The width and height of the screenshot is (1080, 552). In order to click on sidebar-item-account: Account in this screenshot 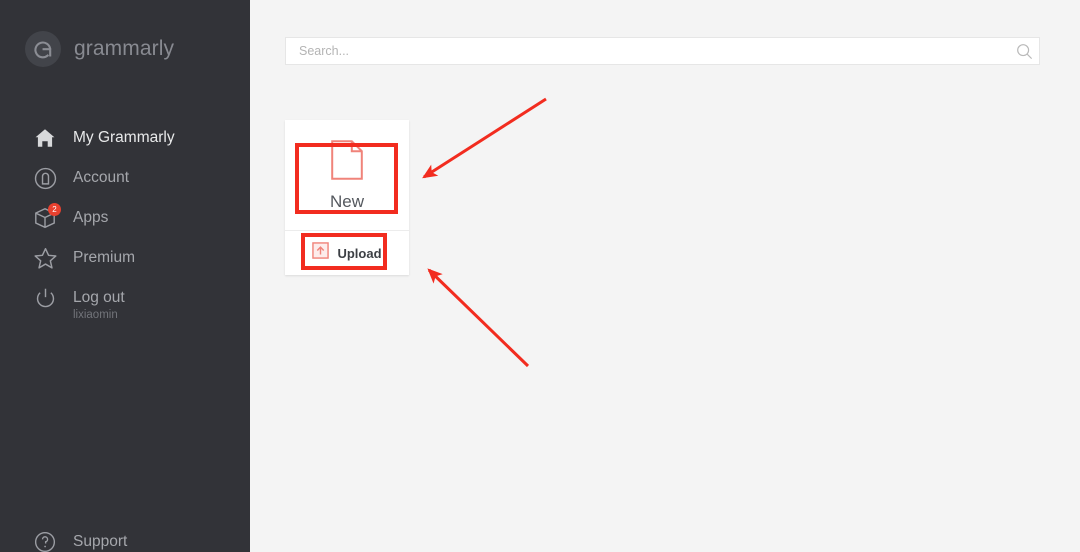, I will do `click(125, 178)`.